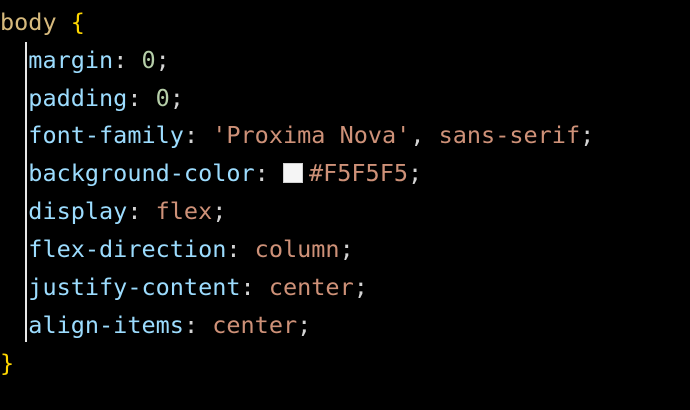 This screenshot has width=690, height=410. I want to click on close-brace: }, so click(7, 363).